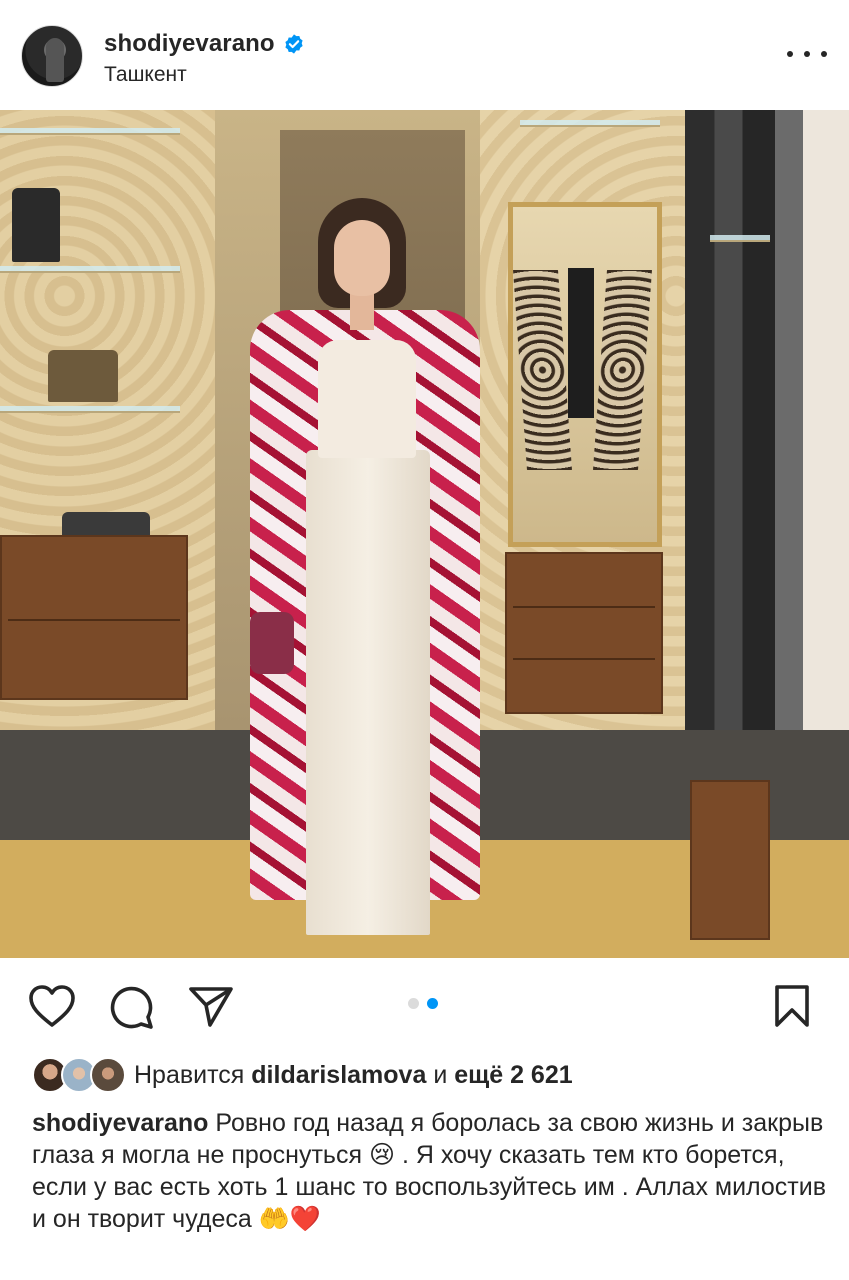 The height and width of the screenshot is (1280, 849). Describe the element at coordinates (792, 1006) in the screenshot. I see `bookmark-icon` at that location.